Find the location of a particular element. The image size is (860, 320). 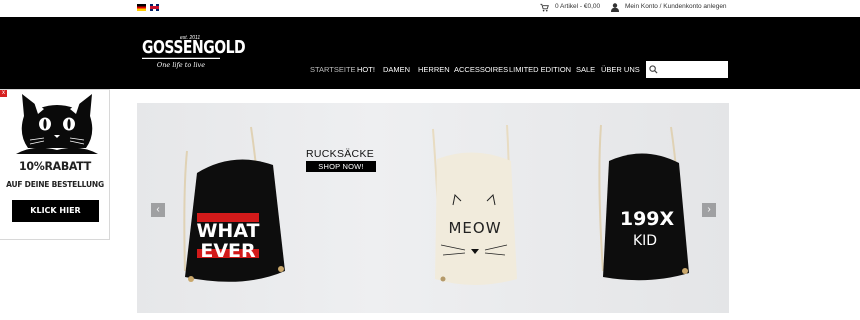

bag-print-199x: 199X is located at coordinates (647, 219).